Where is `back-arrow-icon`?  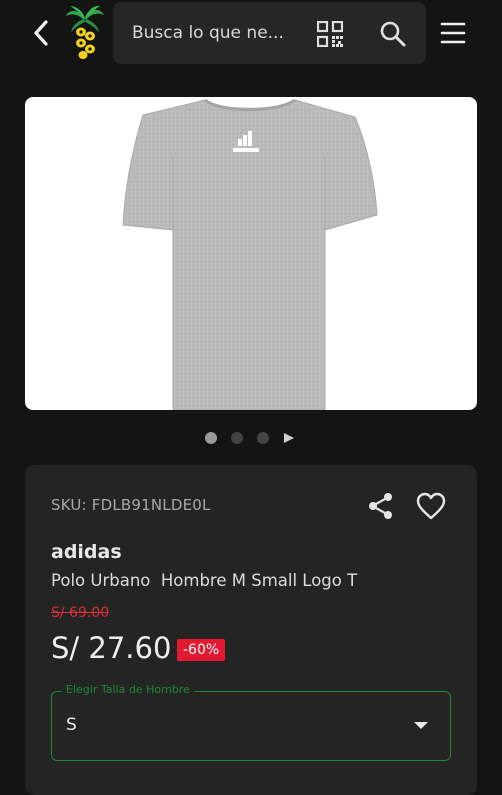
back-arrow-icon is located at coordinates (41, 33).